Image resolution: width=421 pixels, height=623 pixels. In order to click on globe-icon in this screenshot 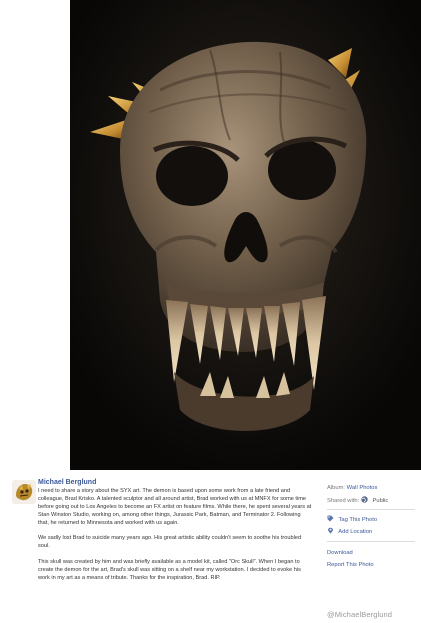, I will do `click(364, 499)`.